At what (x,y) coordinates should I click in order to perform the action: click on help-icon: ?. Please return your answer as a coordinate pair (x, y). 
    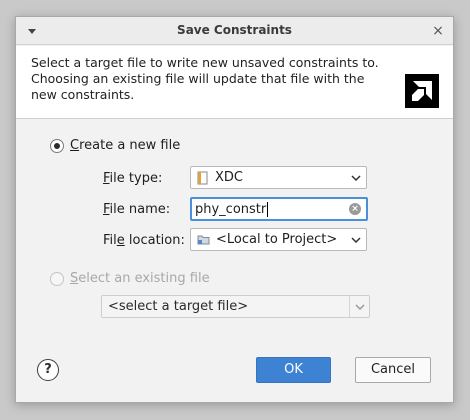
    Looking at the image, I should click on (48, 369).